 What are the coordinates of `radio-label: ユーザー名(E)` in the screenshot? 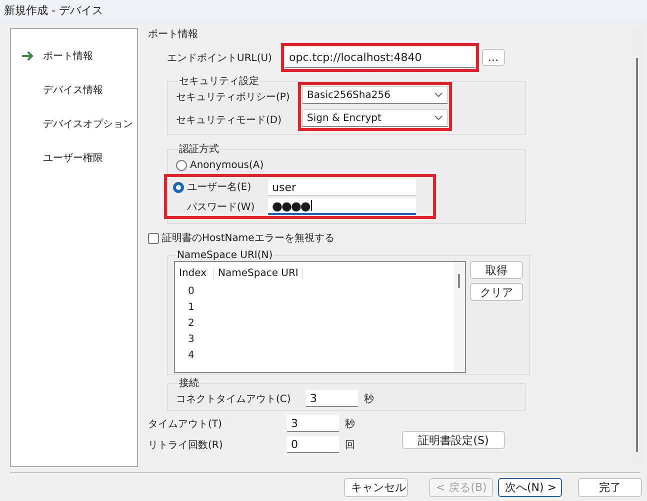 It's located at (219, 187).